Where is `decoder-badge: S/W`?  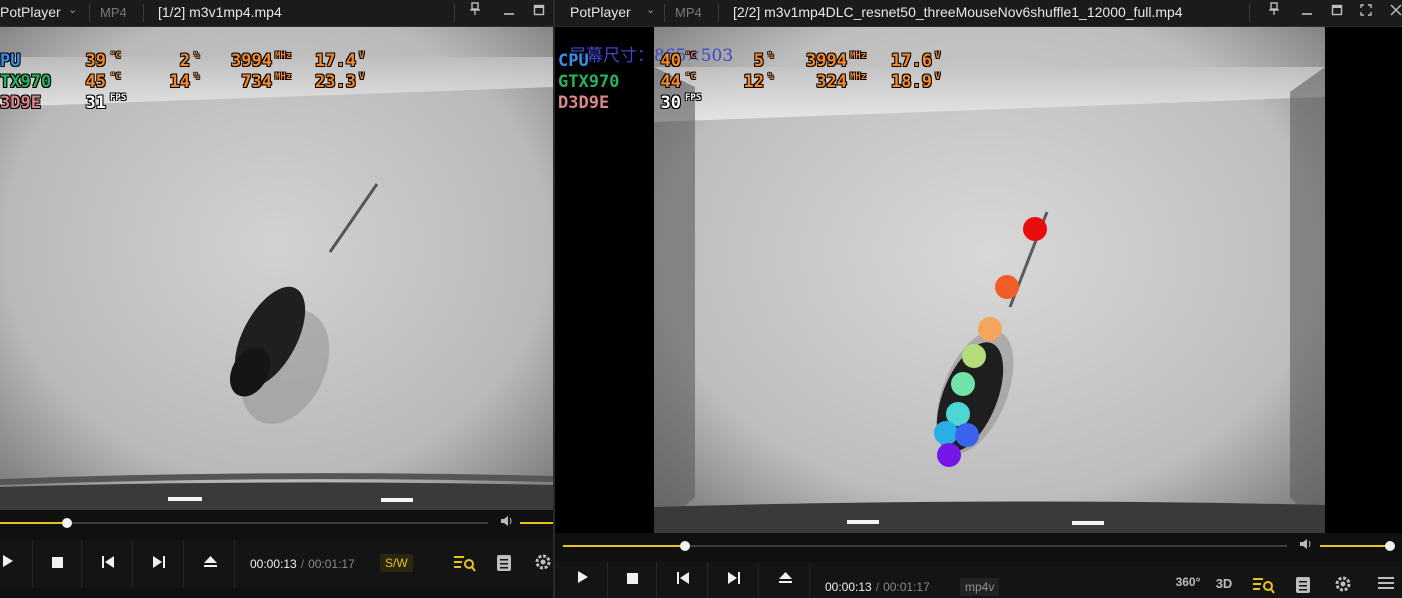
decoder-badge: S/W is located at coordinates (396, 563).